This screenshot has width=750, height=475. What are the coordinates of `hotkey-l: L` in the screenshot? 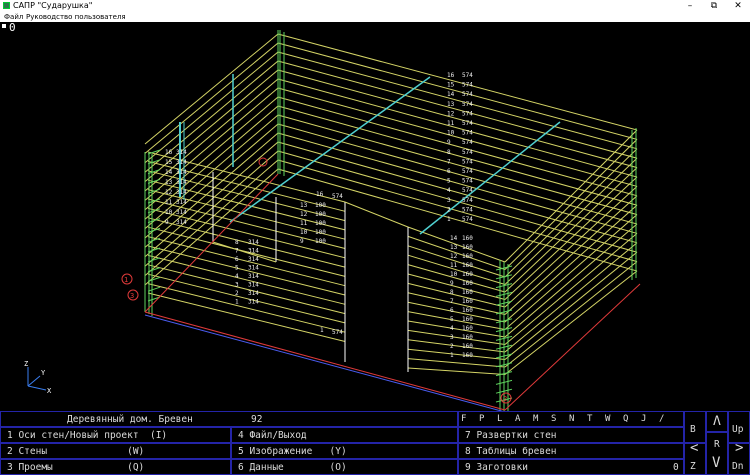 It's located at (499, 419).